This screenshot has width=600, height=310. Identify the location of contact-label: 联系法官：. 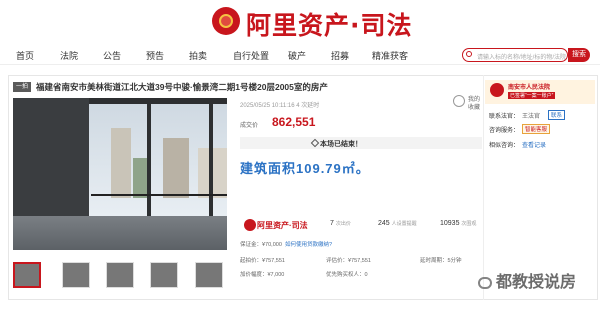
(504, 117).